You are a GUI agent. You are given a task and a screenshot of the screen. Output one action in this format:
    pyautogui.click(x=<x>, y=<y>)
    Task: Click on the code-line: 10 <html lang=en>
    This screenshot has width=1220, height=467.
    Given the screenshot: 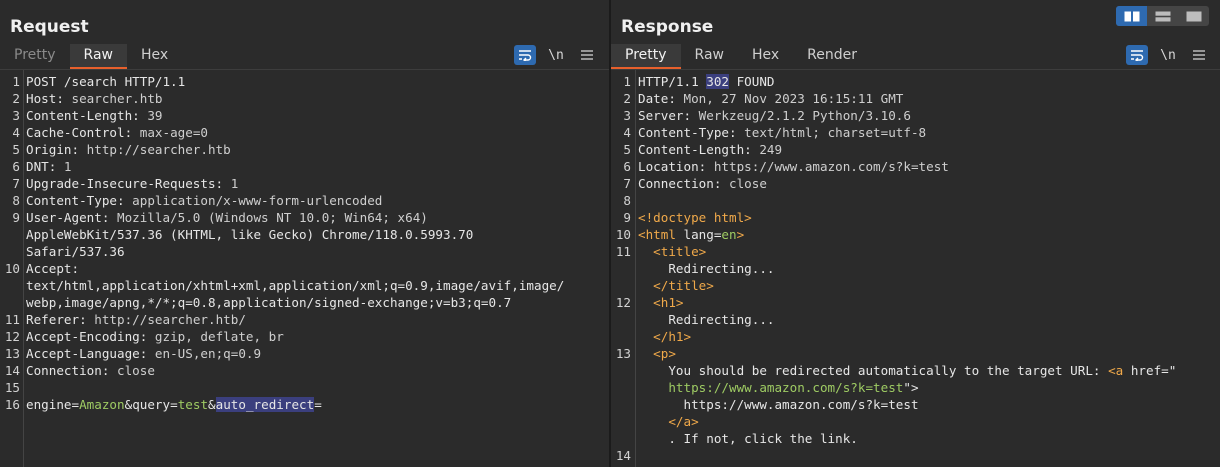 What is the action you would take?
    pyautogui.click(x=915, y=234)
    